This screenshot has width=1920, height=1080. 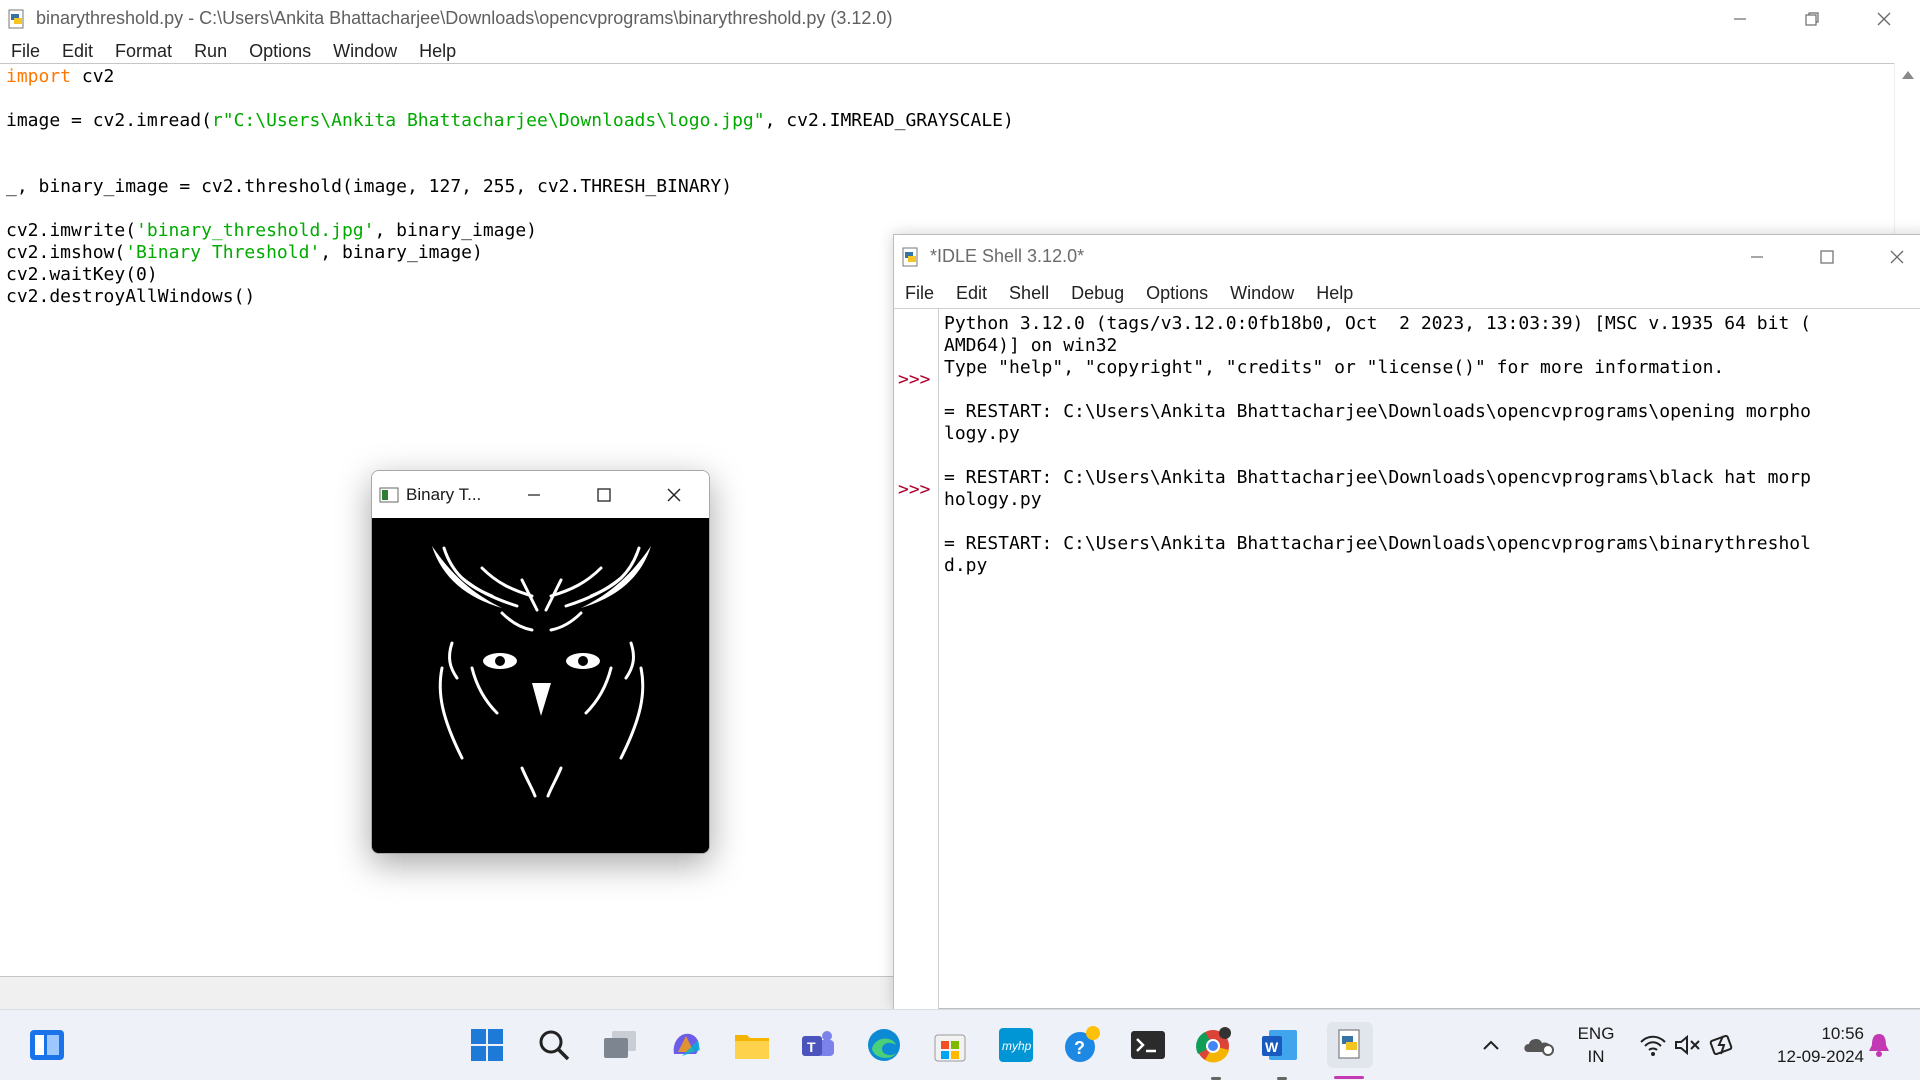 I want to click on close-button, so click(x=1884, y=18).